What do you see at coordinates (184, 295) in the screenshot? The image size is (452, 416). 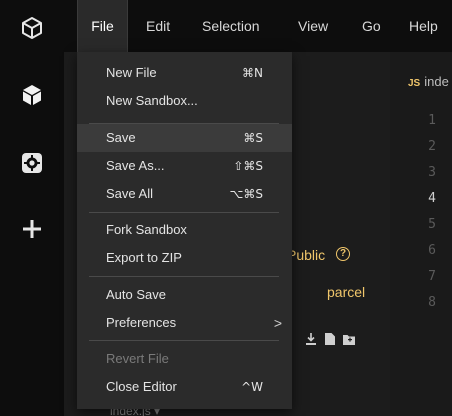 I see `menu-item-auto-save: Auto Save` at bounding box center [184, 295].